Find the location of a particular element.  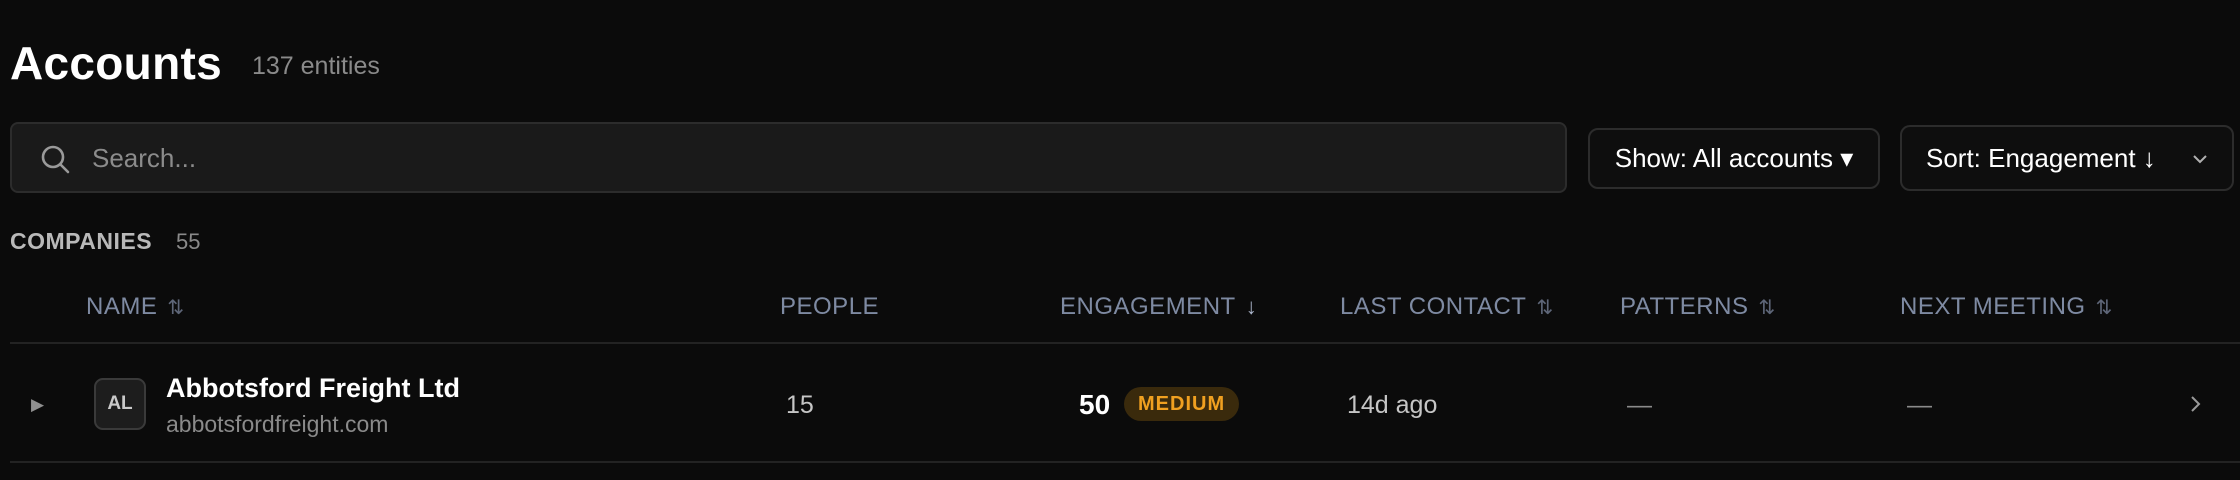

chevron-down-icon is located at coordinates (2200, 159).